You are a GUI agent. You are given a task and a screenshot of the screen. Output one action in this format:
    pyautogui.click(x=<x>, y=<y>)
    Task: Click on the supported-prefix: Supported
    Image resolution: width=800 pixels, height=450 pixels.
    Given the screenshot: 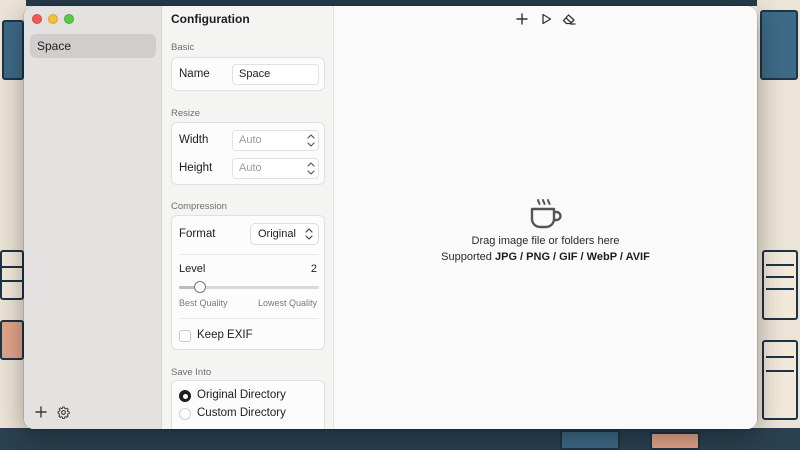 What is the action you would take?
    pyautogui.click(x=468, y=257)
    